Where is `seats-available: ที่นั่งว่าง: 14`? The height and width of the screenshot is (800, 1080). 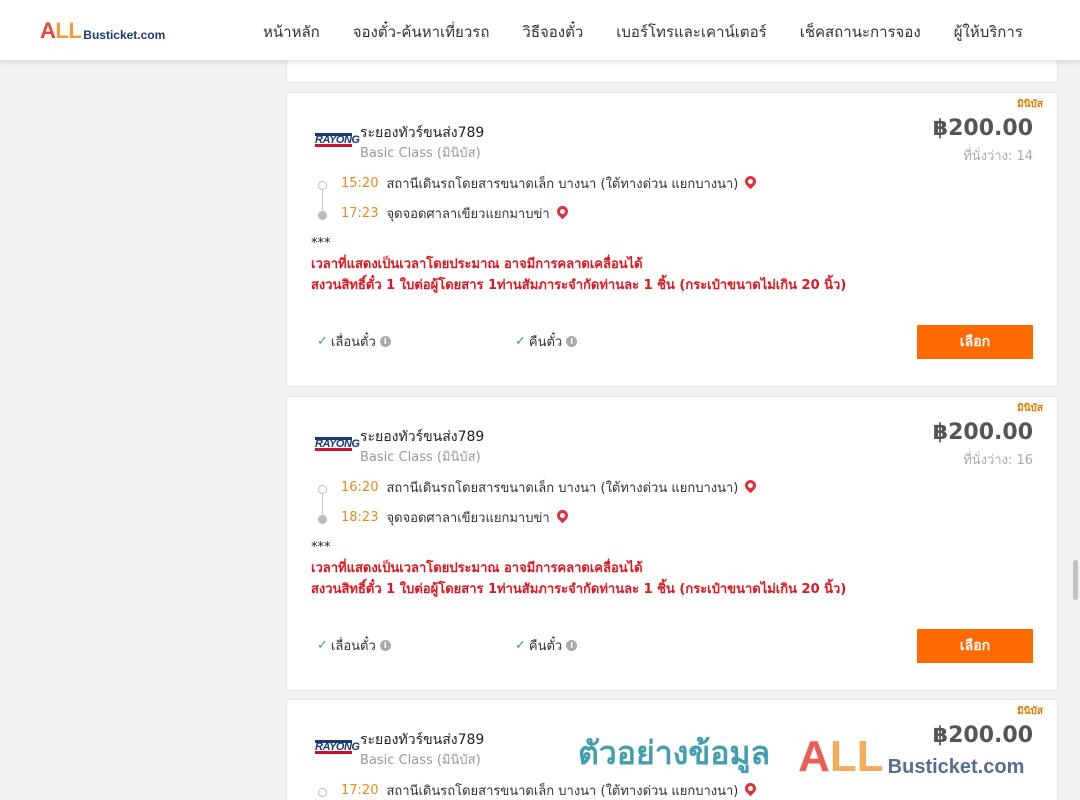
seats-available: ที่นั่งว่าง: 14 is located at coordinates (998, 156).